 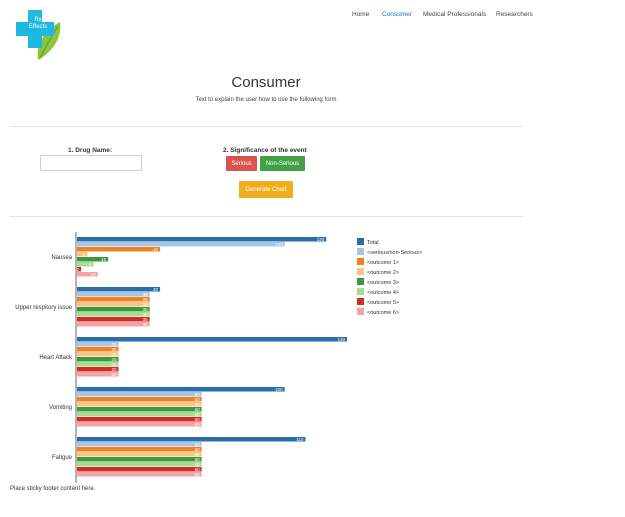 I want to click on sticky-footer: Place sticky footer content here., so click(x=53, y=489).